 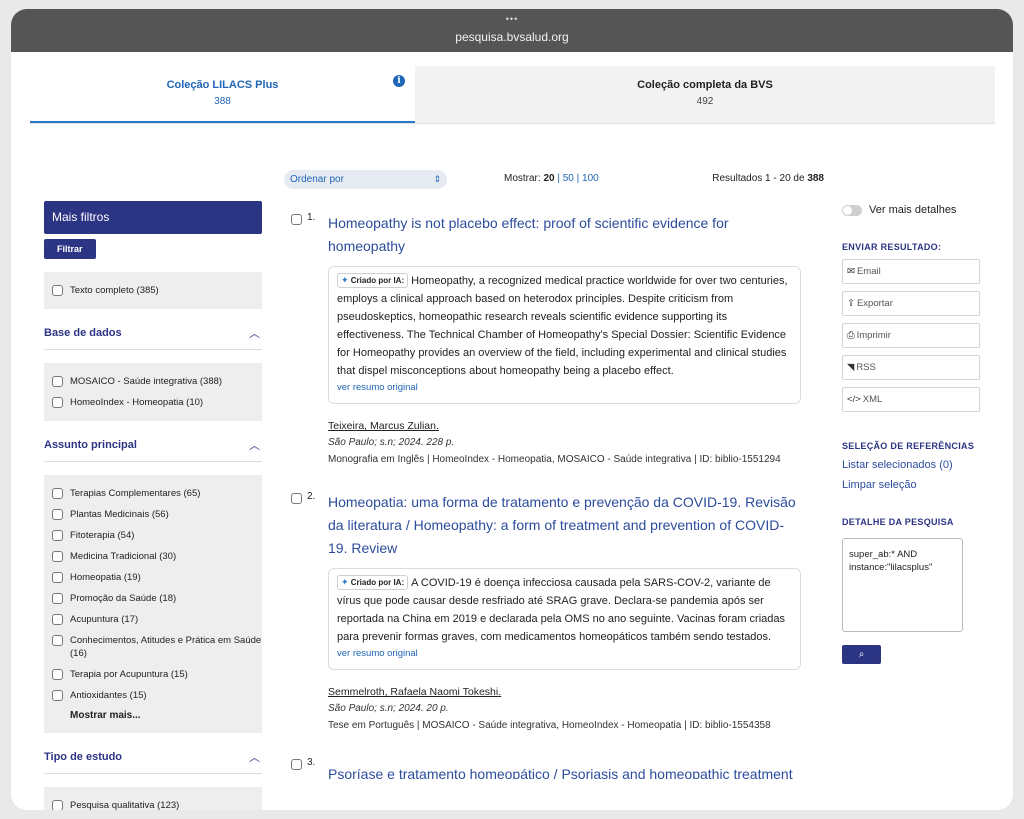 I want to click on section-title: Base de dados, so click(x=83, y=333).